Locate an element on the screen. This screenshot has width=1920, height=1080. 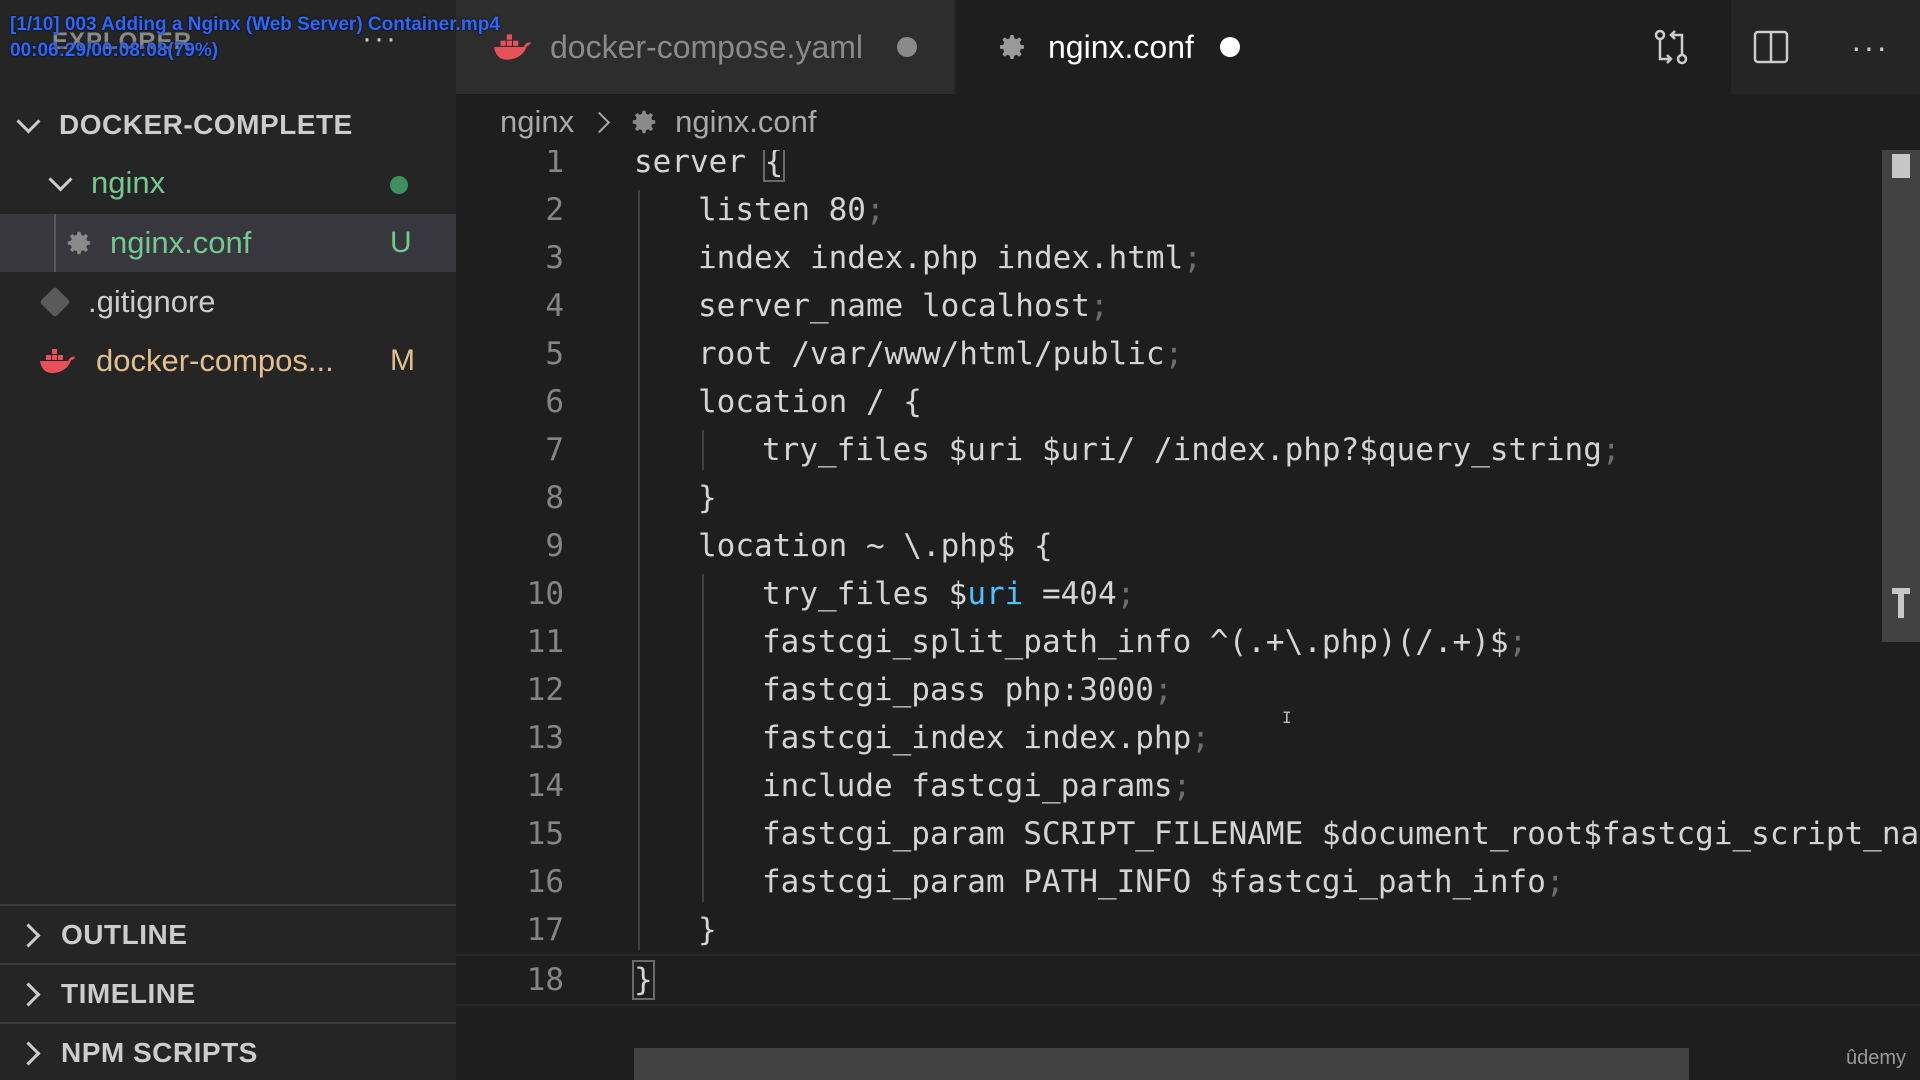
split-editor-icon is located at coordinates (1771, 47).